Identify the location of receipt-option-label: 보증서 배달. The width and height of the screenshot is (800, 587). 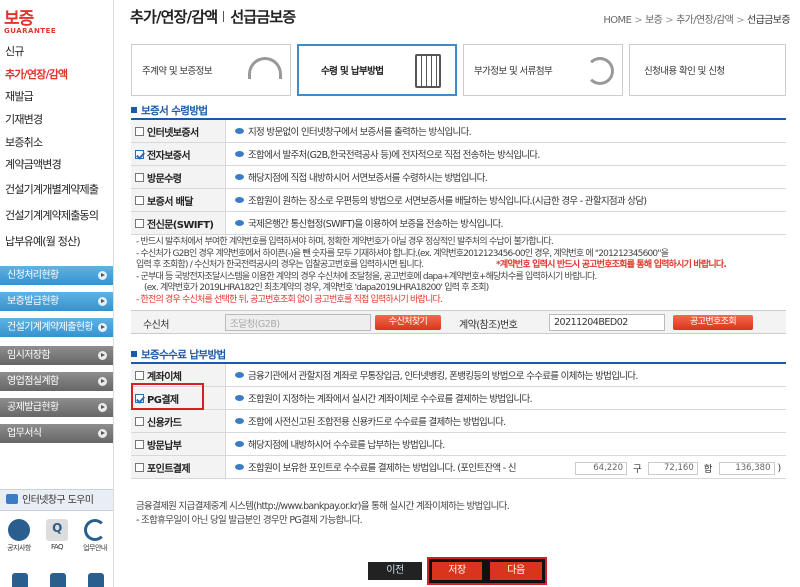
(178, 200).